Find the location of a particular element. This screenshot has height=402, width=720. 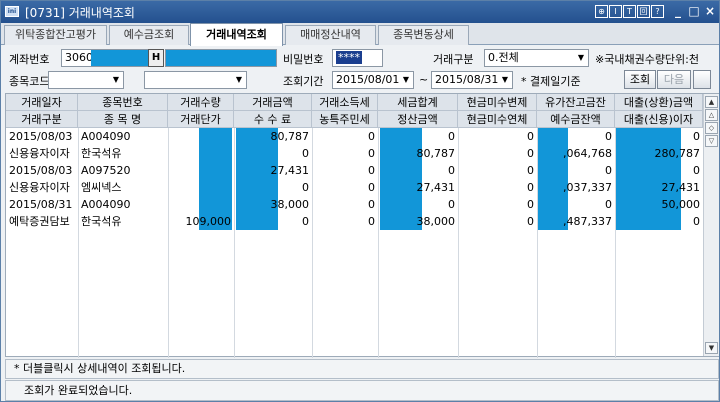

scroll-down-icon: ▽ is located at coordinates (711, 141).